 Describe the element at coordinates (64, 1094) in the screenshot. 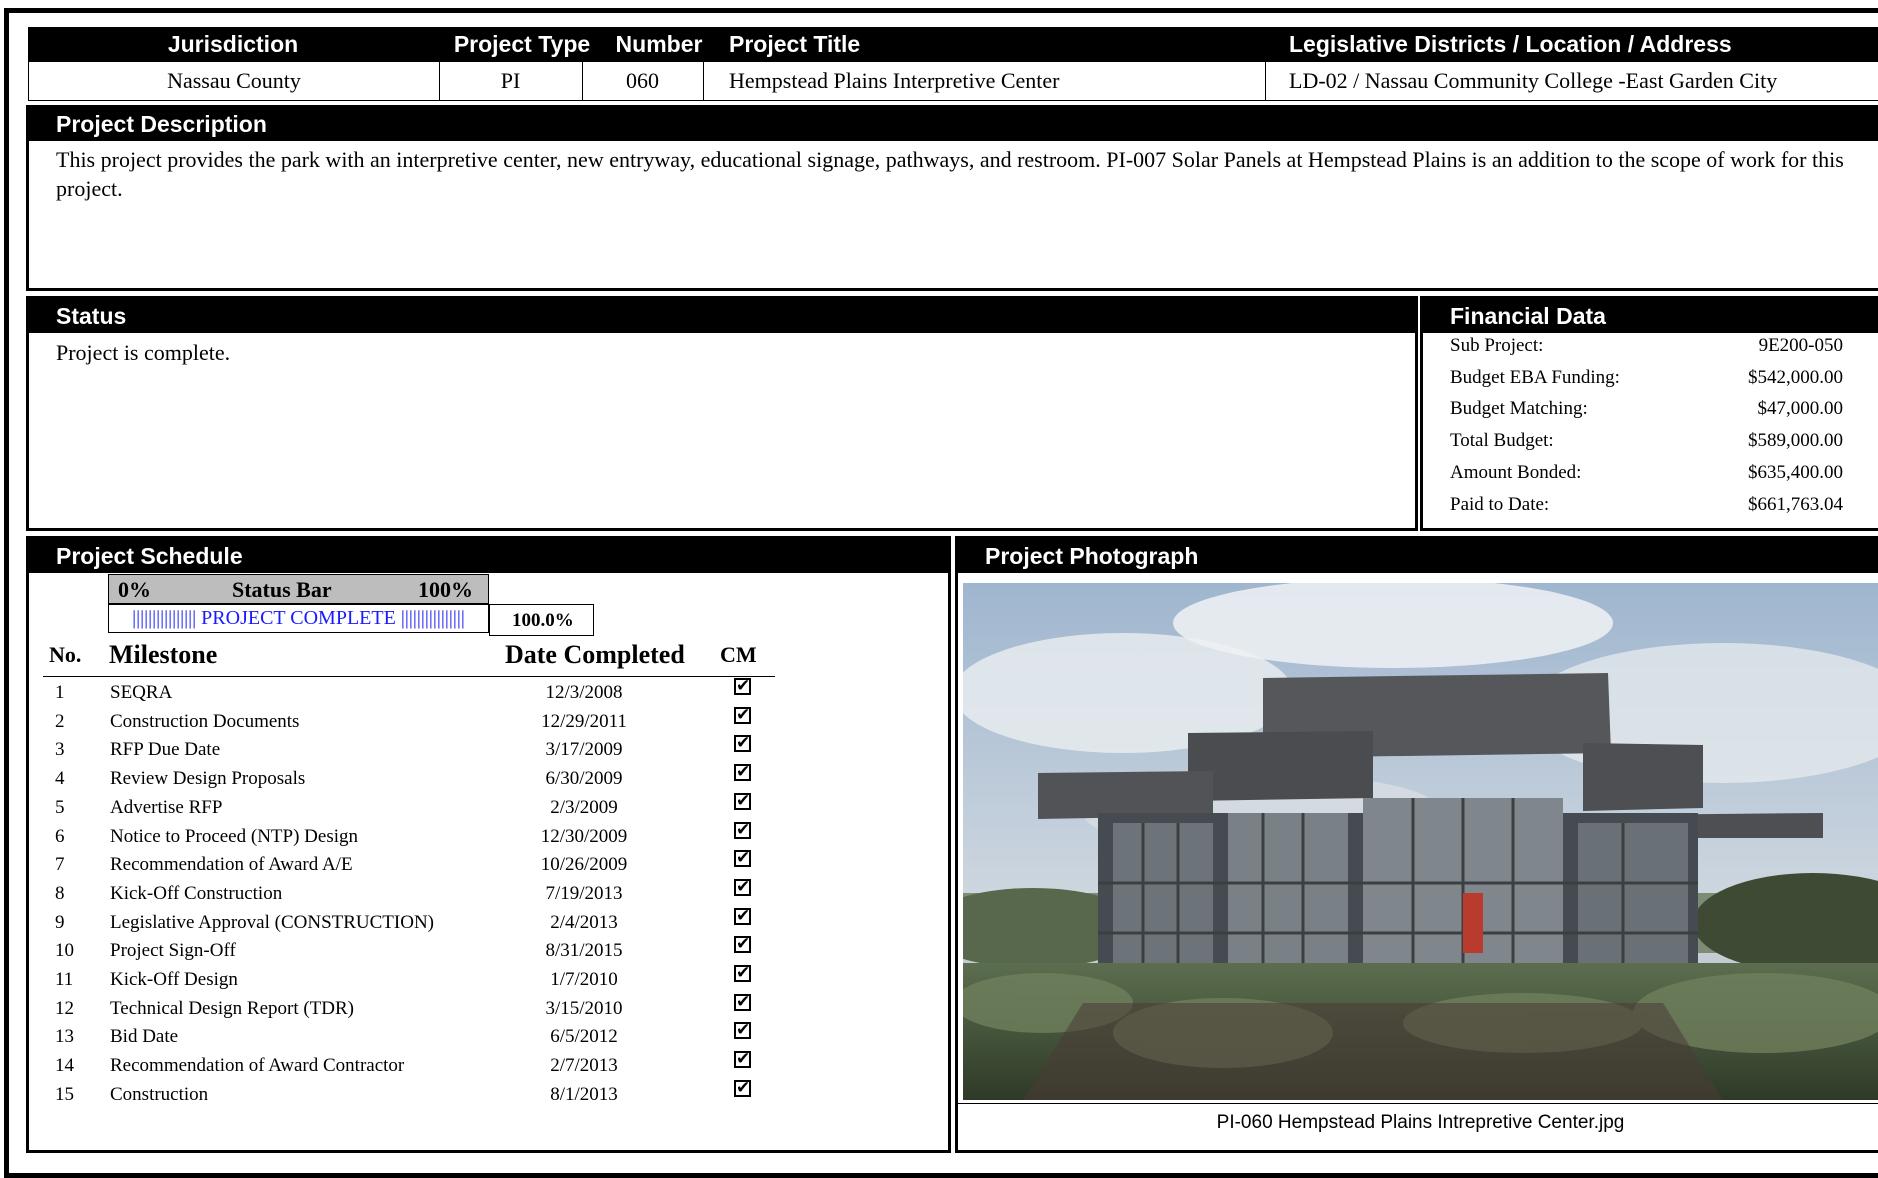

I see `milestone-number: 15` at that location.